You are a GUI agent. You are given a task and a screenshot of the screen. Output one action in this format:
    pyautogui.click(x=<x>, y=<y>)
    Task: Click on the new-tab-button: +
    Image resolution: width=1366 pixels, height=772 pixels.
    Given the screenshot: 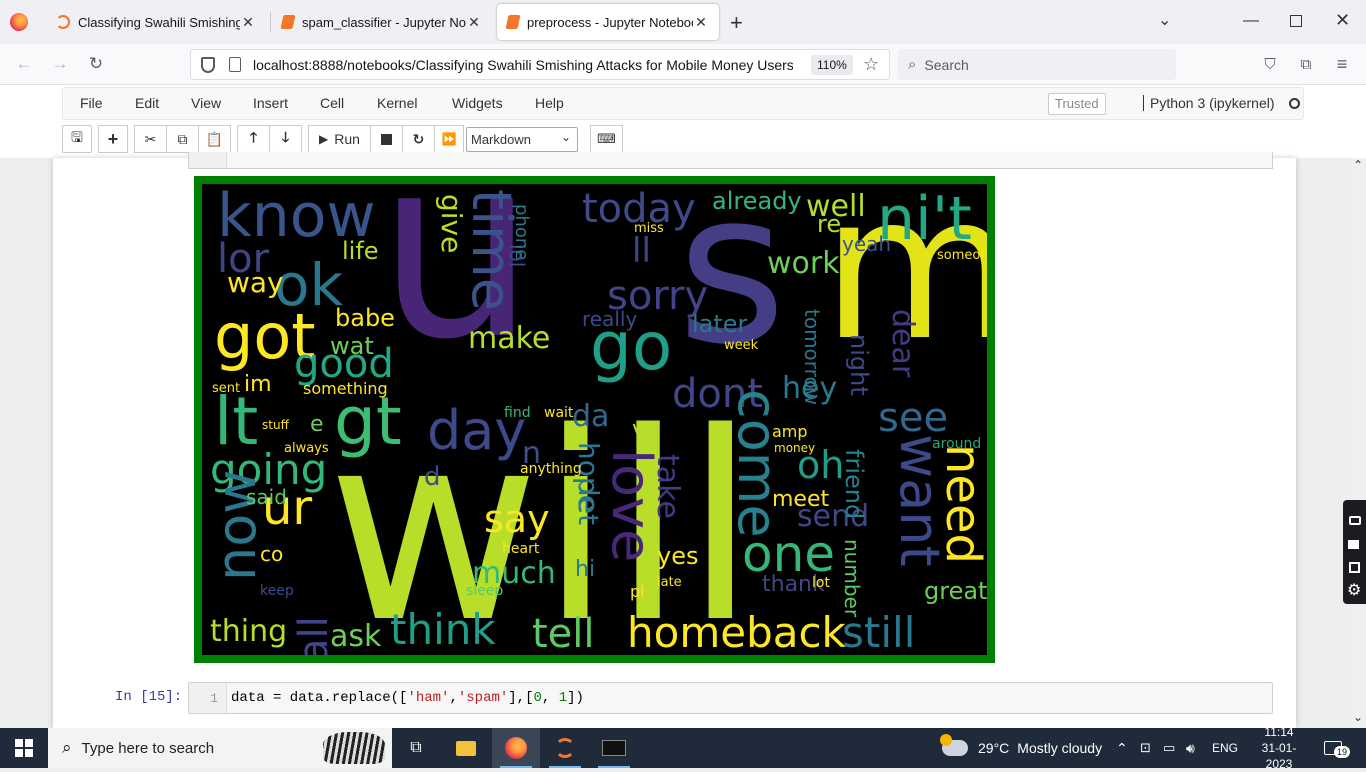 What is the action you would take?
    pyautogui.click(x=736, y=23)
    